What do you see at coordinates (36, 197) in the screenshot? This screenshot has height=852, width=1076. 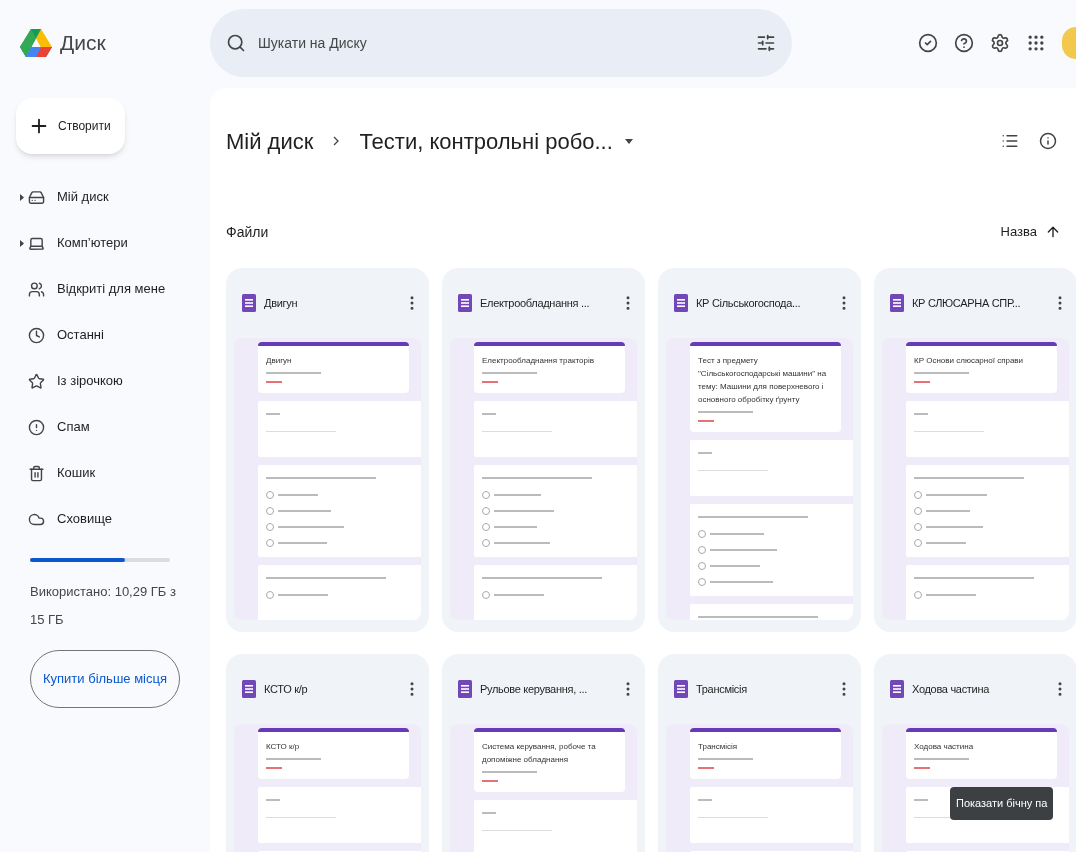 I see `drive-icon` at bounding box center [36, 197].